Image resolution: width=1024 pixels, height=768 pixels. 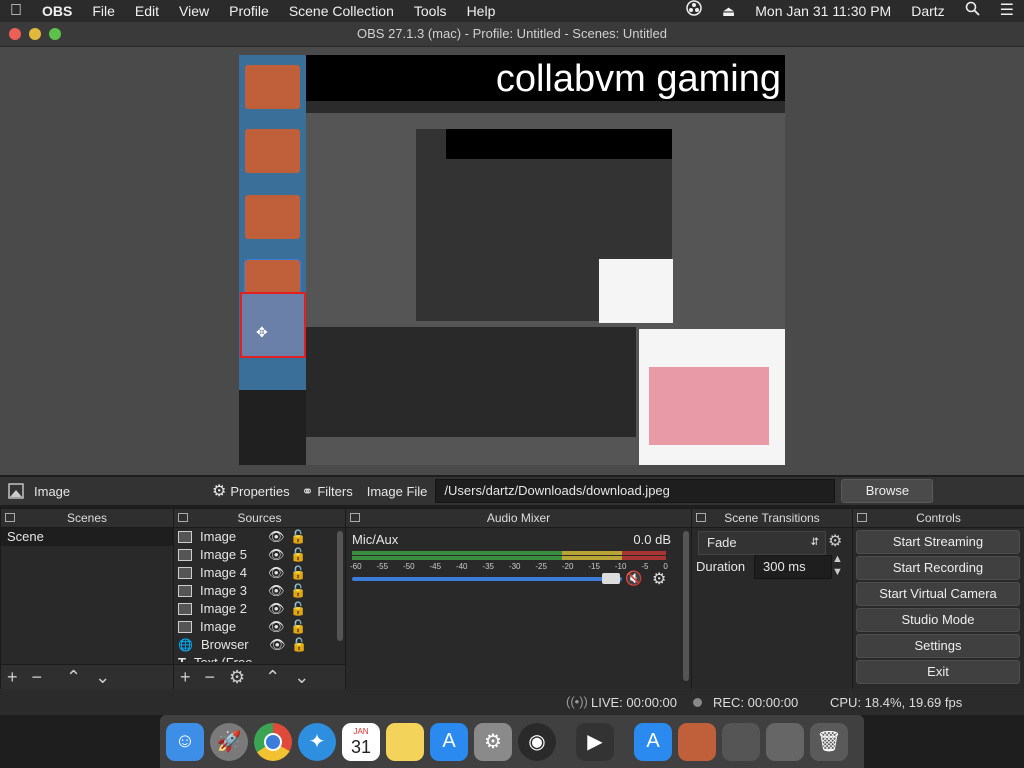 What do you see at coordinates (449, 741) in the screenshot?
I see `app-store-icon: A` at bounding box center [449, 741].